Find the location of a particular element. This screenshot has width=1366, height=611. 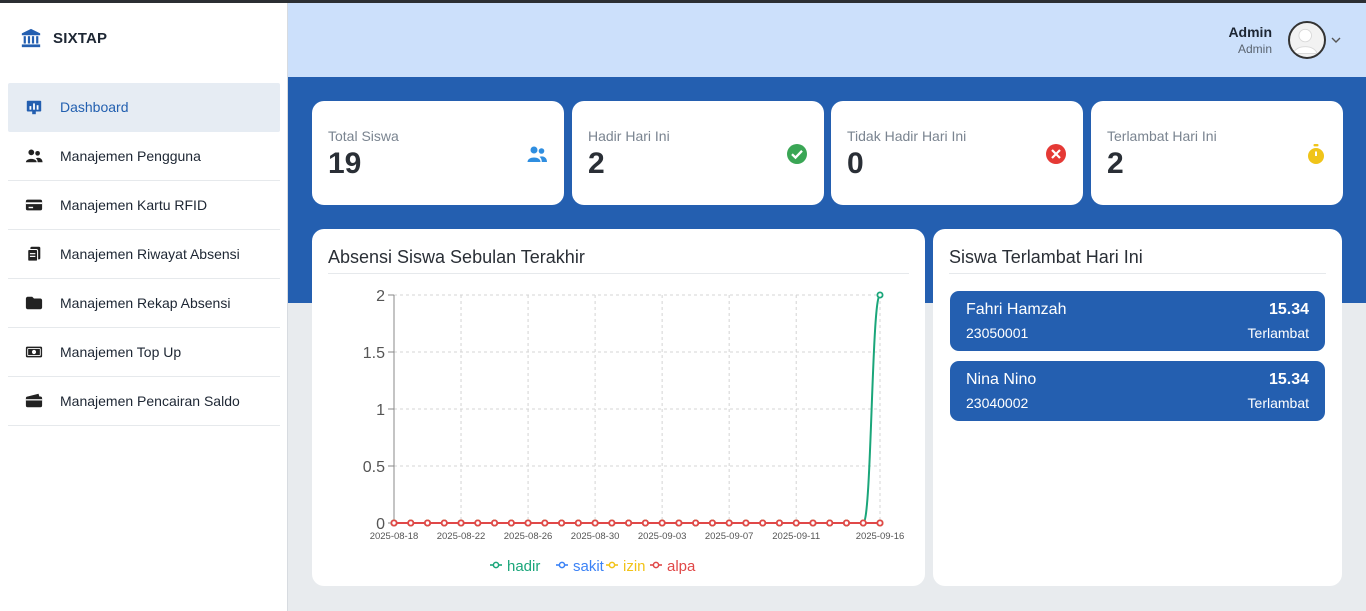

card-title: Siswa Terlambat Hari Ini is located at coordinates (1046, 257).